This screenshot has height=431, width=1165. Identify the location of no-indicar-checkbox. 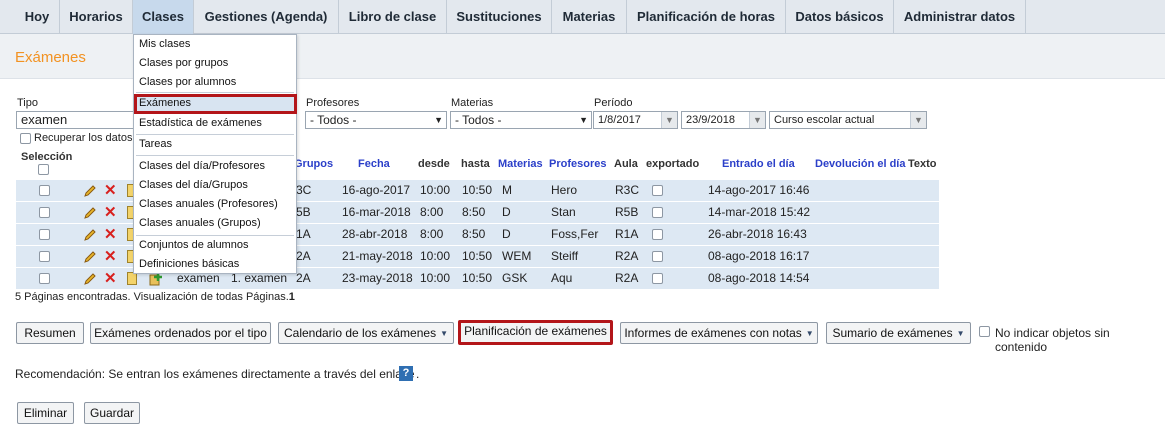
(984, 331).